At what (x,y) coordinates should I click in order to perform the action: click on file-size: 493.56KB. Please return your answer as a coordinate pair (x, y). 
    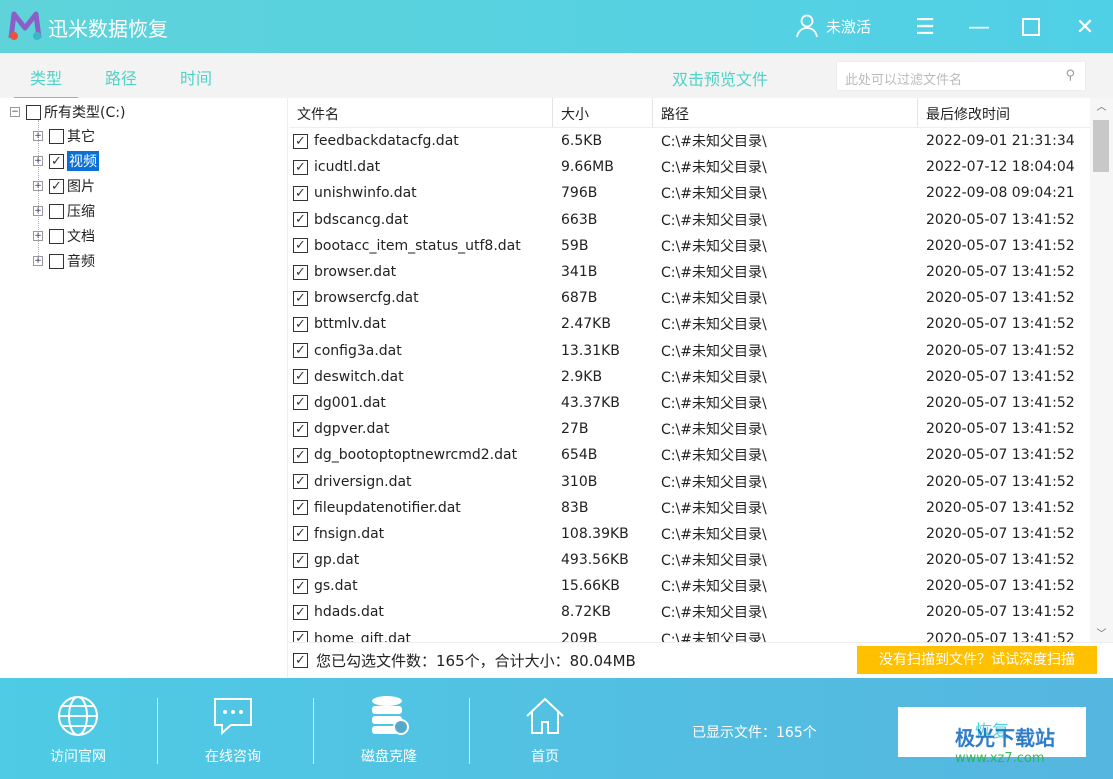
    Looking at the image, I should click on (595, 560).